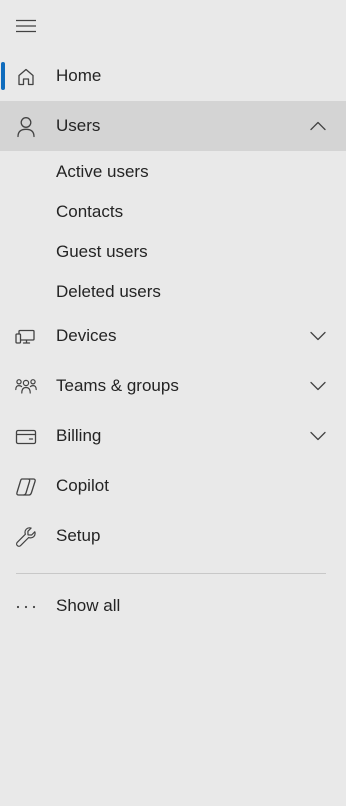  I want to click on sub-item-label: Deleted users, so click(108, 291).